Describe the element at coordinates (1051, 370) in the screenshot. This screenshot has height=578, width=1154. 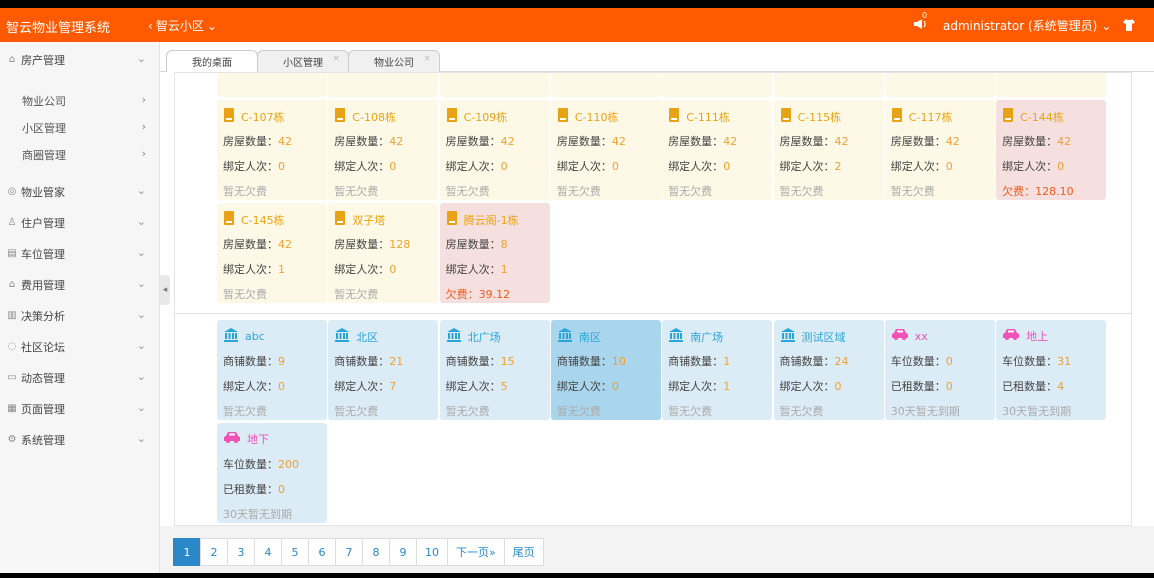
I see `parking-card: 地上 车位数量：31 已租数量：4 30天暂无到期` at that location.